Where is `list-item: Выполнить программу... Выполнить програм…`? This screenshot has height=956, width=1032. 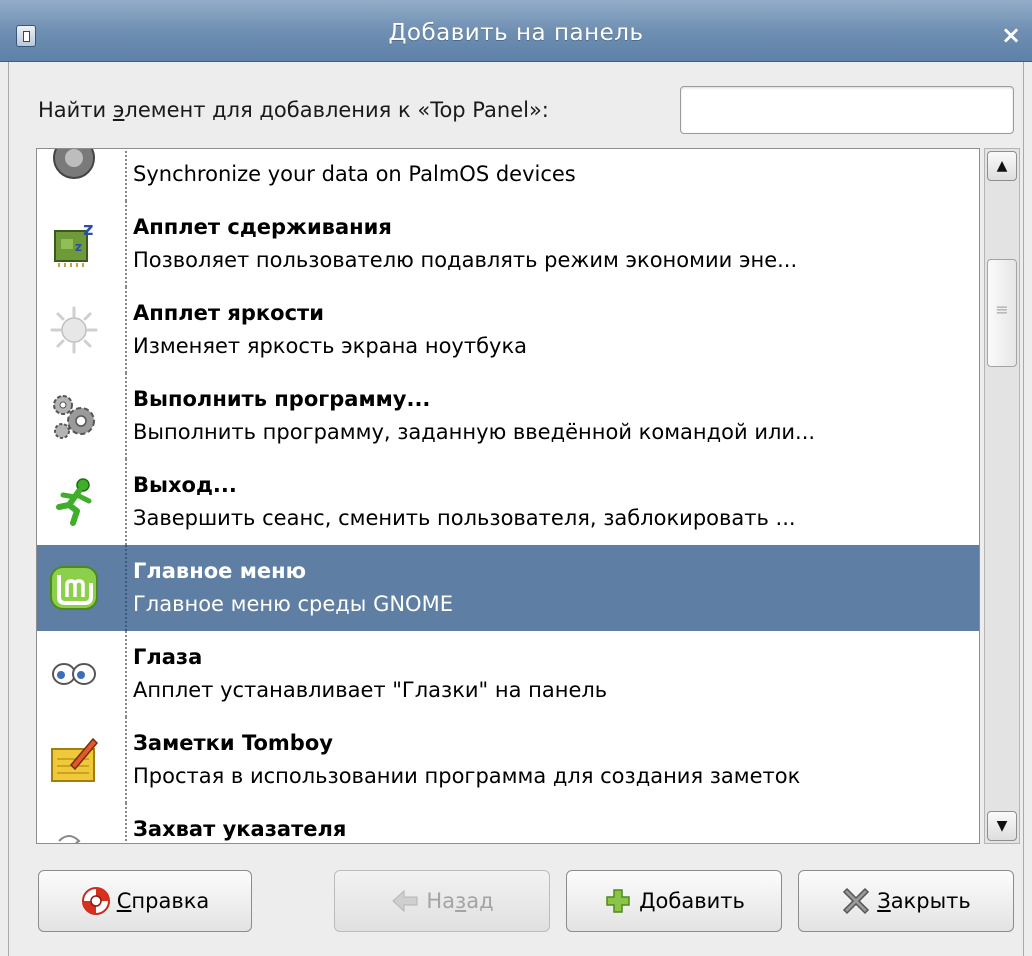
list-item: Выполнить программу... Выполнить програм… is located at coordinates (508, 416).